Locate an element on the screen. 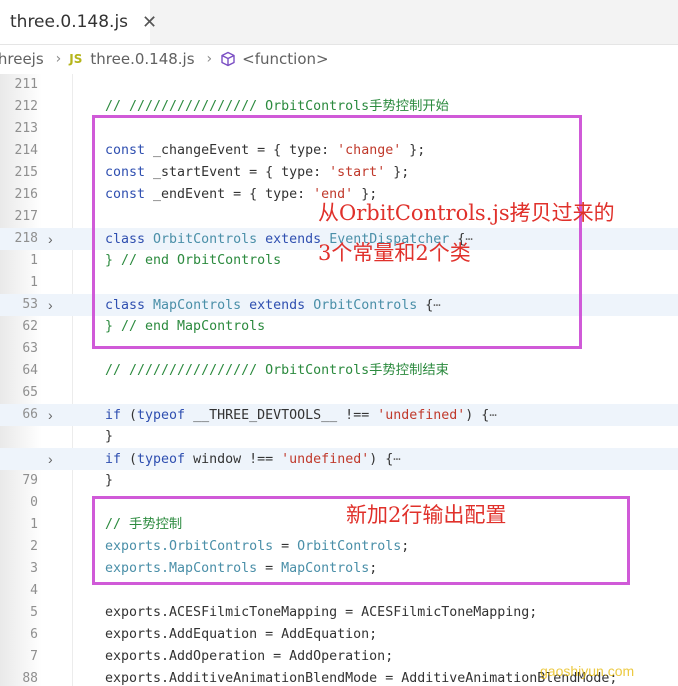 This screenshot has height=686, width=678. tab-bar: three.0.148.js ✕ is located at coordinates (339, 22).